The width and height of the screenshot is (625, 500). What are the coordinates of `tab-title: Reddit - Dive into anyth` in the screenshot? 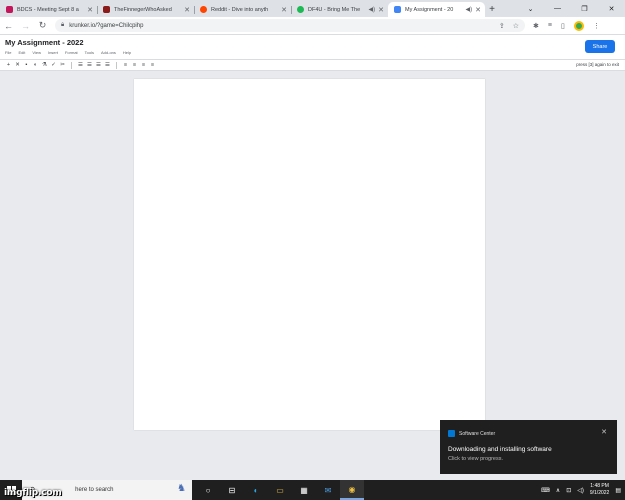 It's located at (240, 9).